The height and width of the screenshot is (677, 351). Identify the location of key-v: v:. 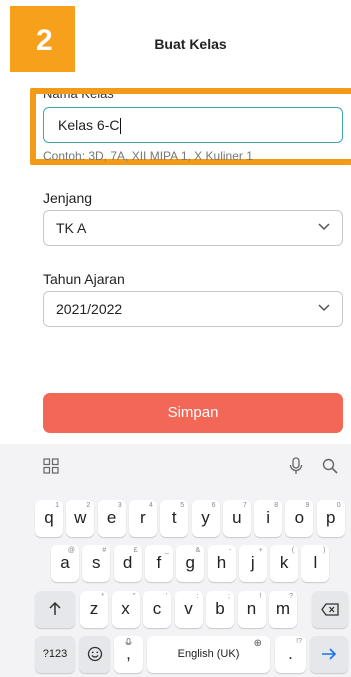
(188, 609).